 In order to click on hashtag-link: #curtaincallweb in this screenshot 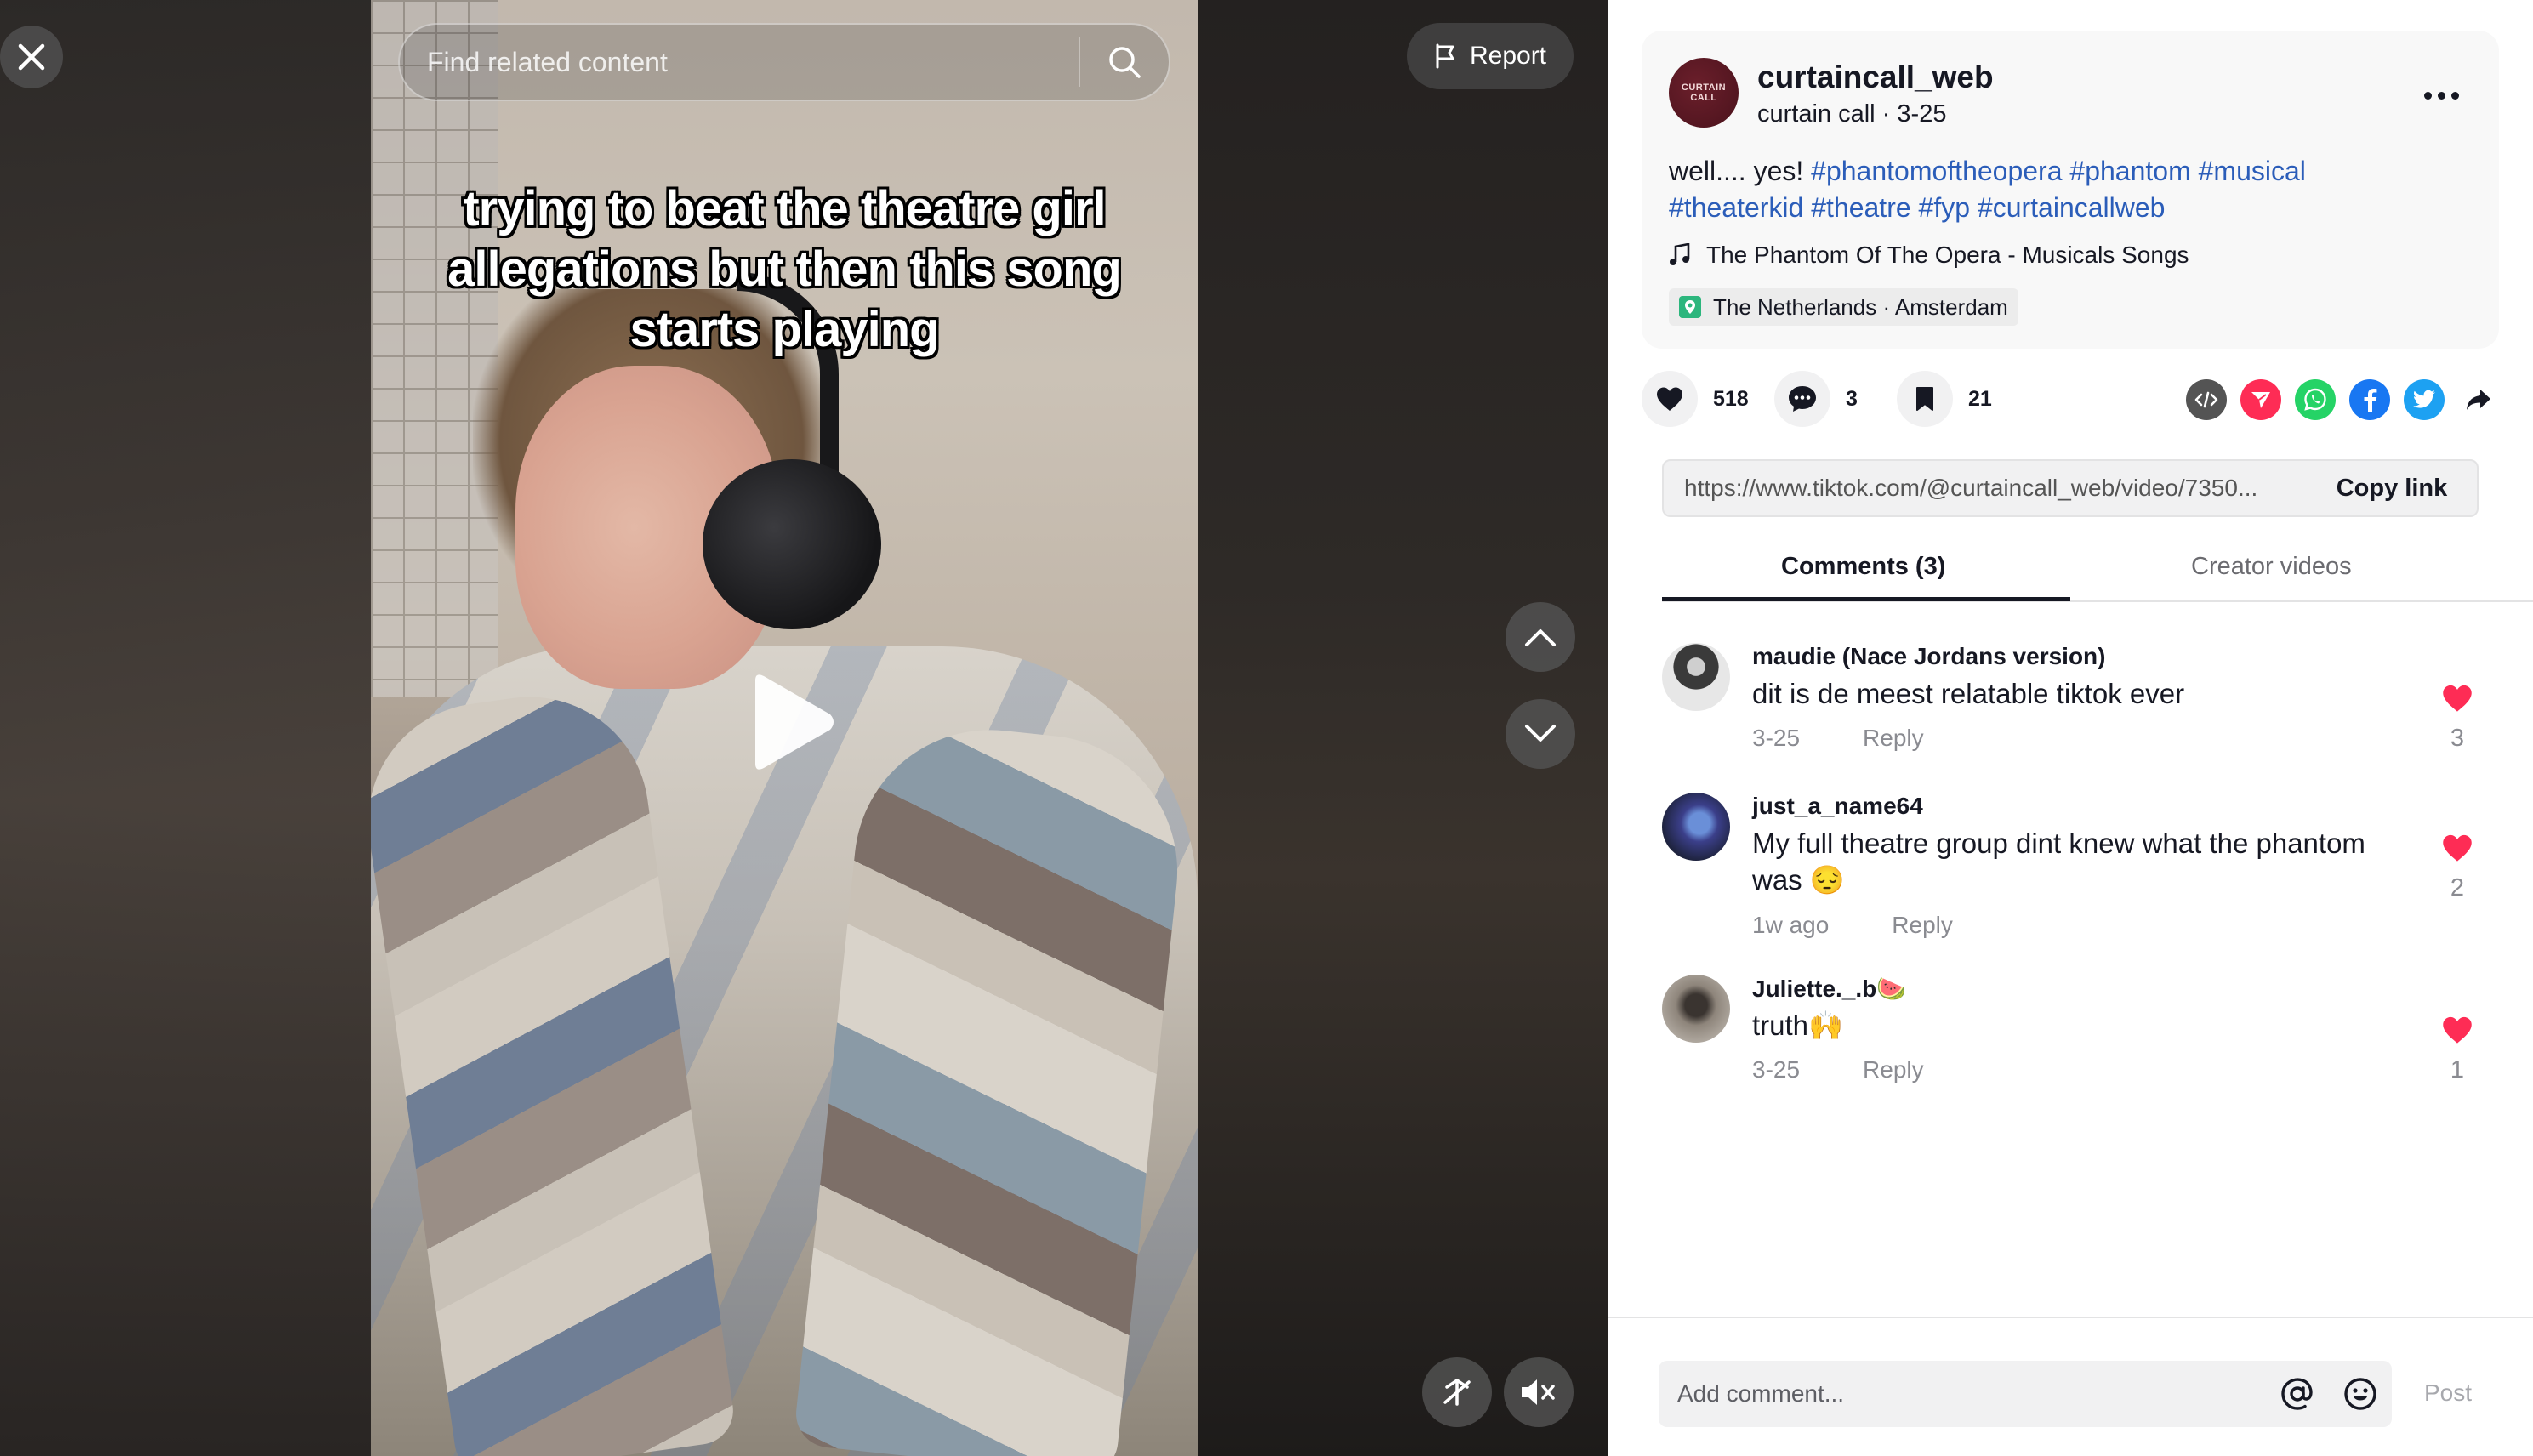, I will do `click(2072, 207)`.